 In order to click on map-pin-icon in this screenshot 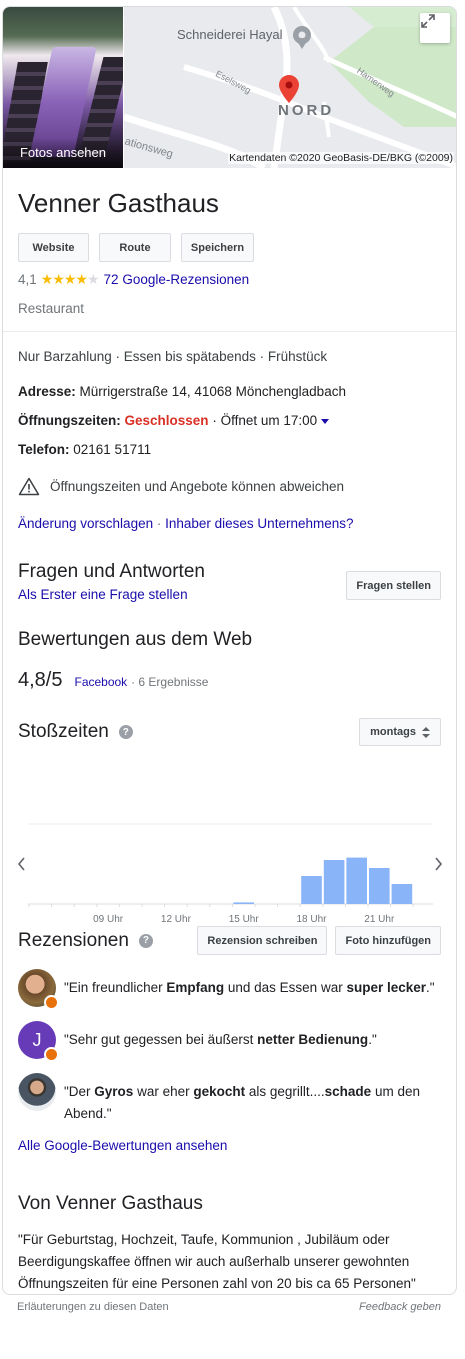, I will do `click(289, 89)`.